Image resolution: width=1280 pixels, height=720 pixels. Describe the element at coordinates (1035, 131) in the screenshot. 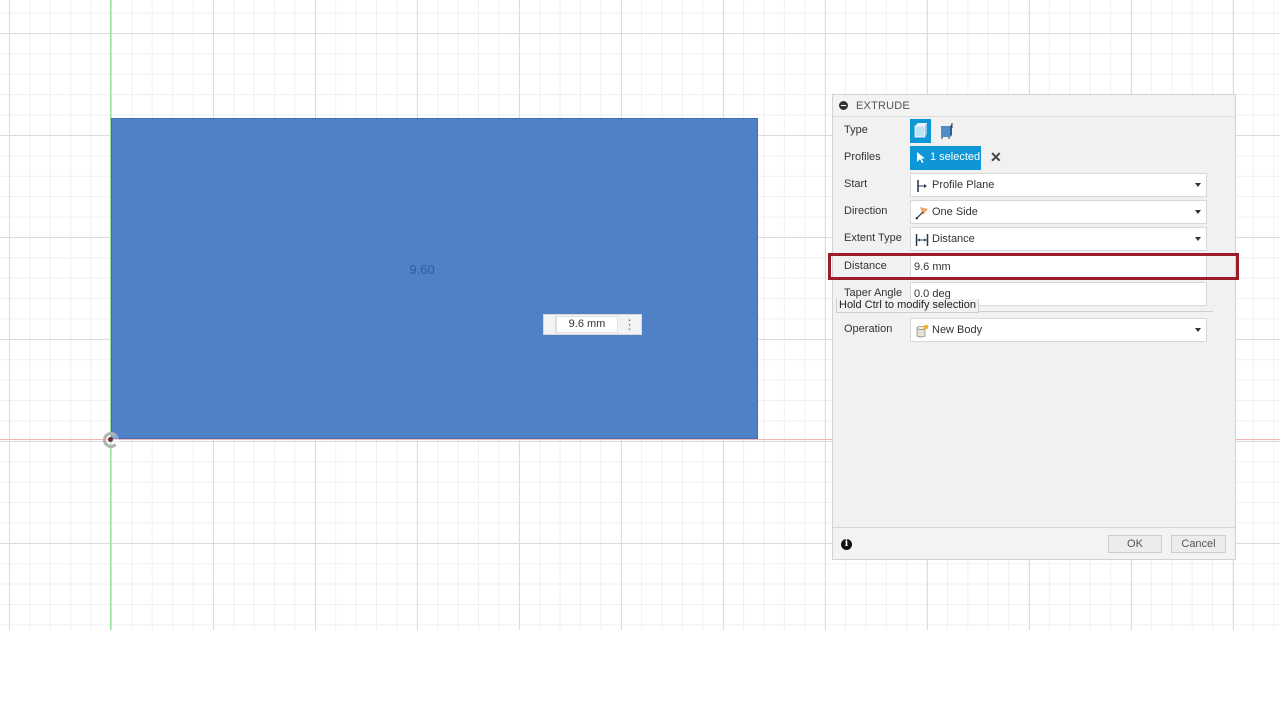

I see `type-row: Type` at that location.